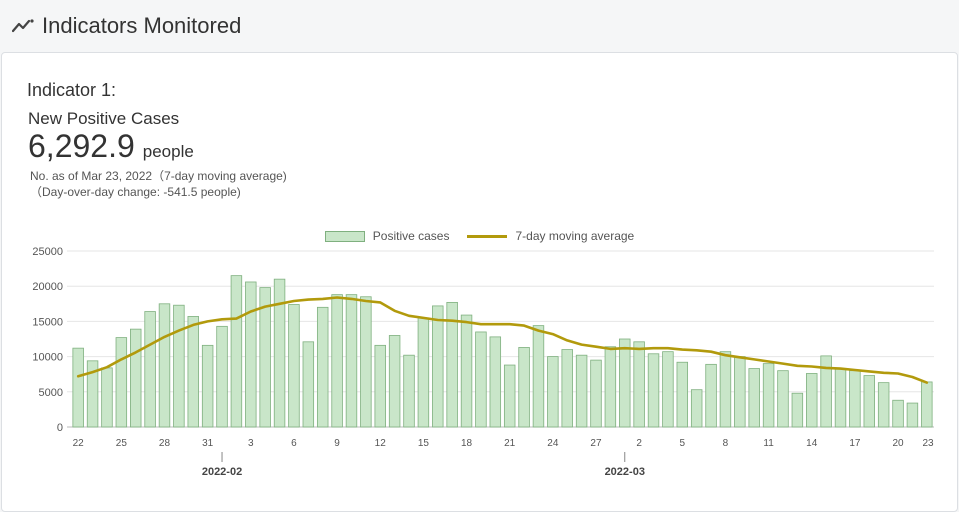  I want to click on legend-swatch-line, so click(487, 236).